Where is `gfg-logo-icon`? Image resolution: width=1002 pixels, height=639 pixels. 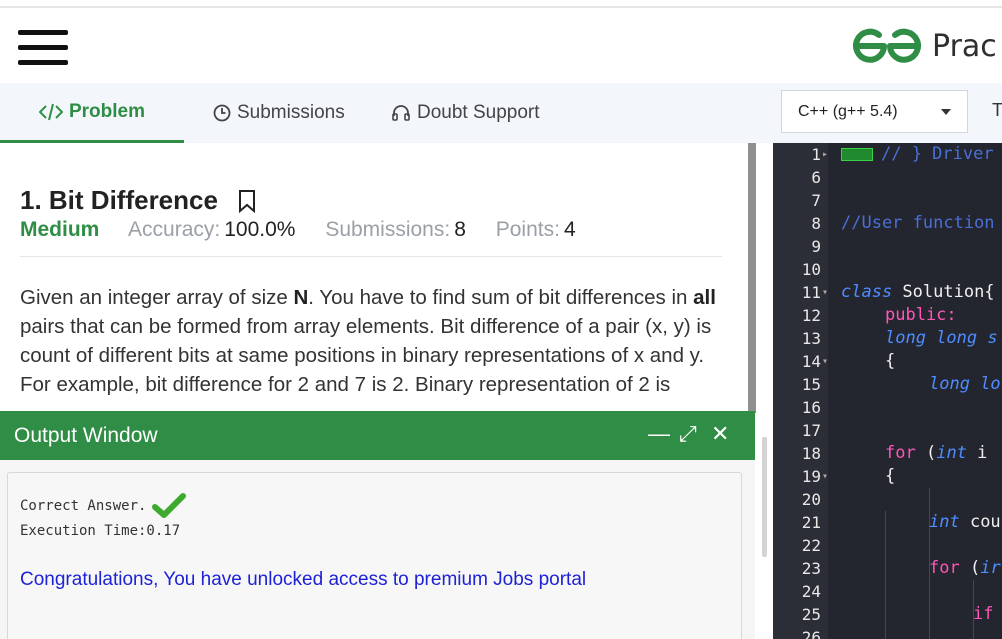 gfg-logo-icon is located at coordinates (887, 45).